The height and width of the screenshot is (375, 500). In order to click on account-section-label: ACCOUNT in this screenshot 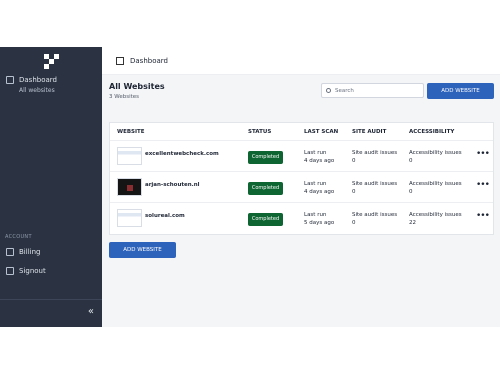, I will do `click(18, 237)`.